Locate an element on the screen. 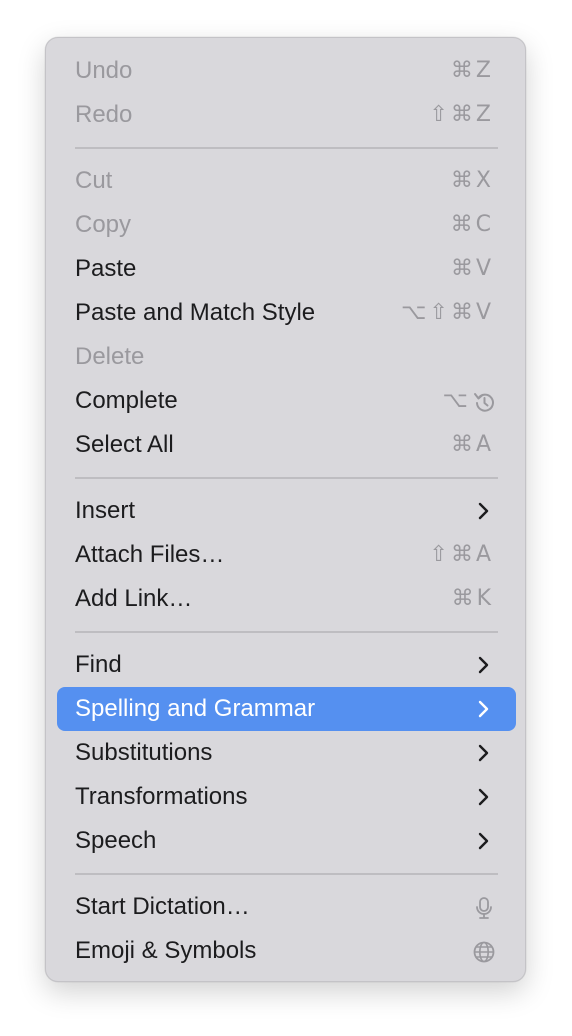  menu-item-cut: Cut ⌘X is located at coordinates (286, 181).